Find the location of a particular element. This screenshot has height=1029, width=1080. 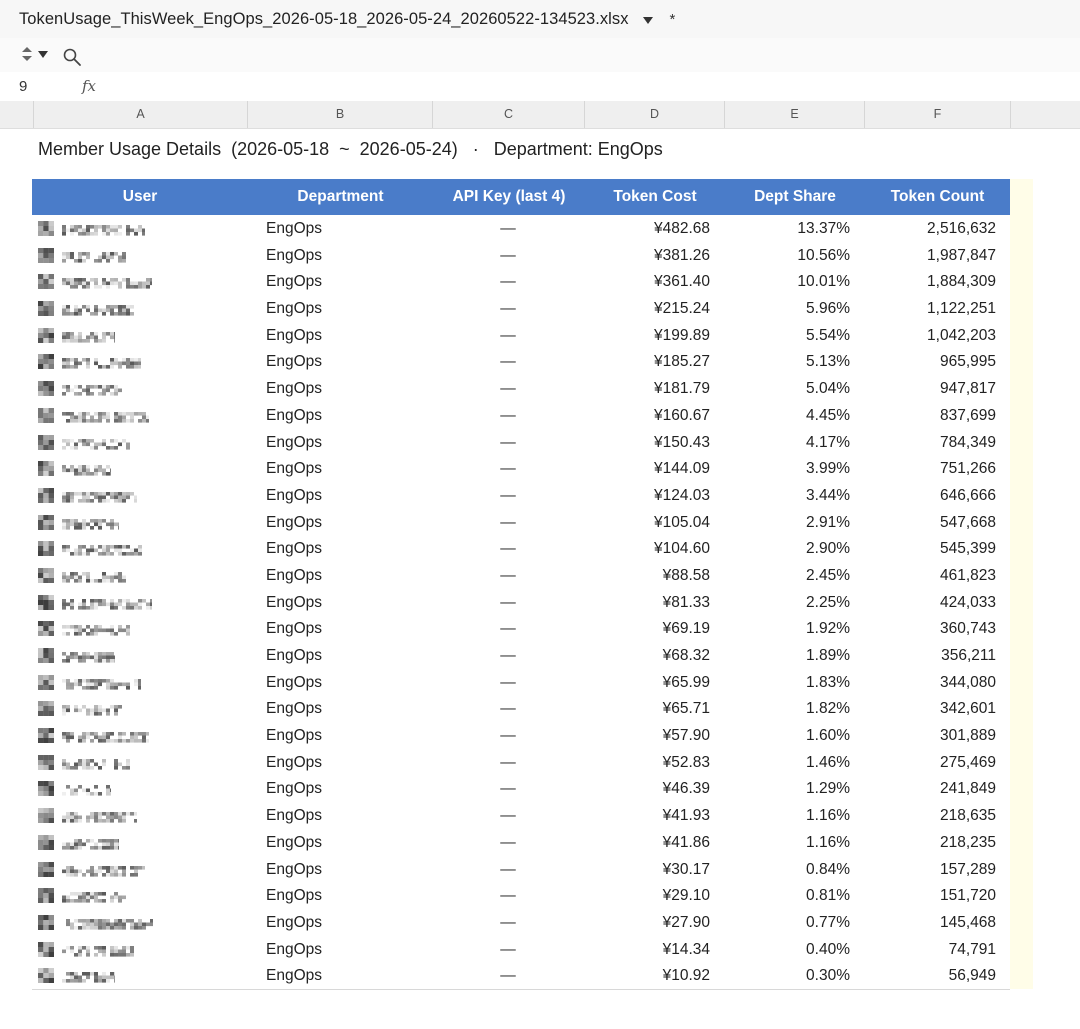

table-row: EngOps — ¥27.90 0.77% 145,468 is located at coordinates (521, 922).